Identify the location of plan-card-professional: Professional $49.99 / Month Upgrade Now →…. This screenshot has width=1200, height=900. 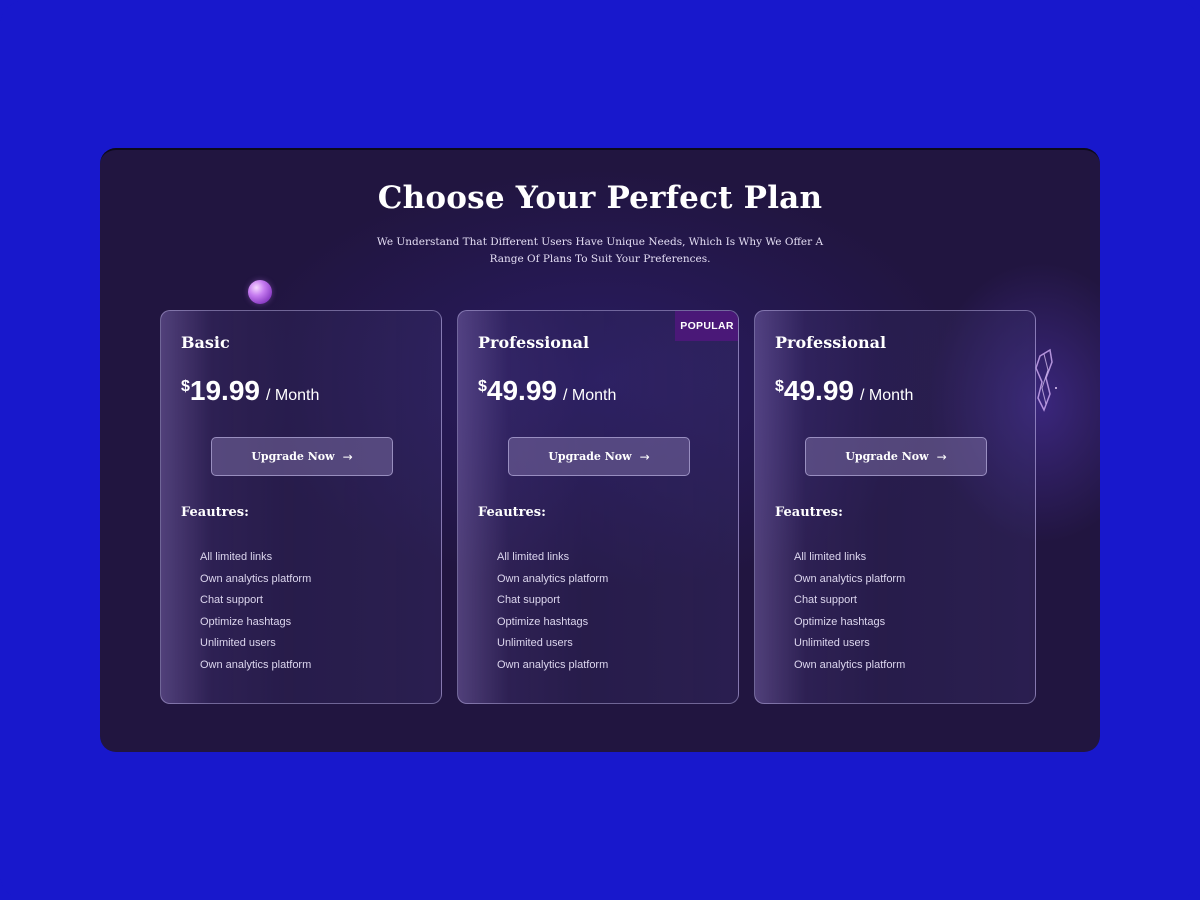
(895, 507).